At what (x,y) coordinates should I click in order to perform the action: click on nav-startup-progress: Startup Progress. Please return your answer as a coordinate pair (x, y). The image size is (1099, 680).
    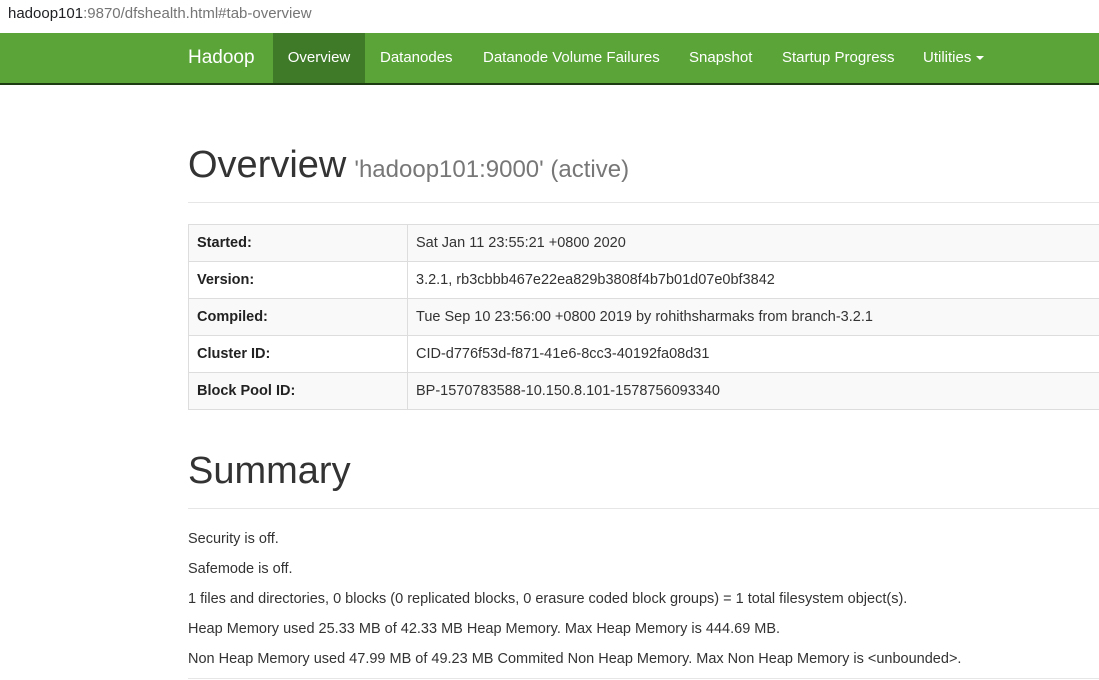
    Looking at the image, I should click on (838, 58).